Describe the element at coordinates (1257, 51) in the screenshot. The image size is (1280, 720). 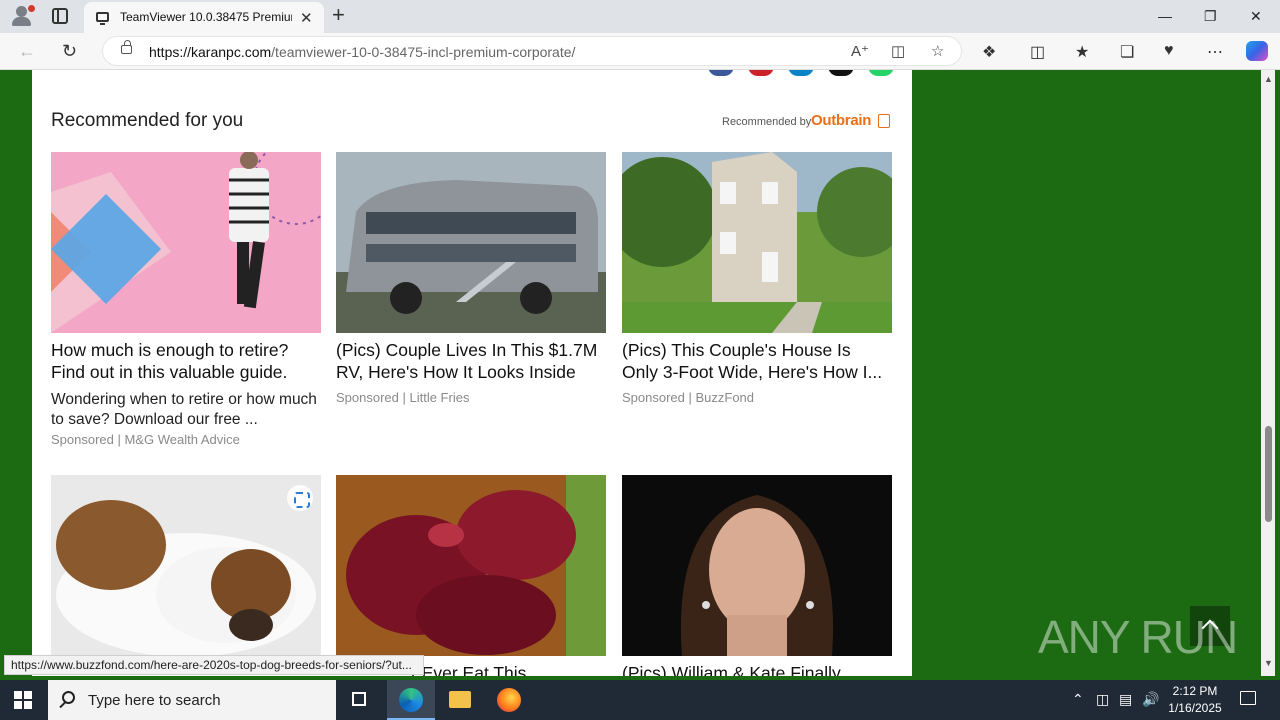
I see `copilot-icon` at that location.